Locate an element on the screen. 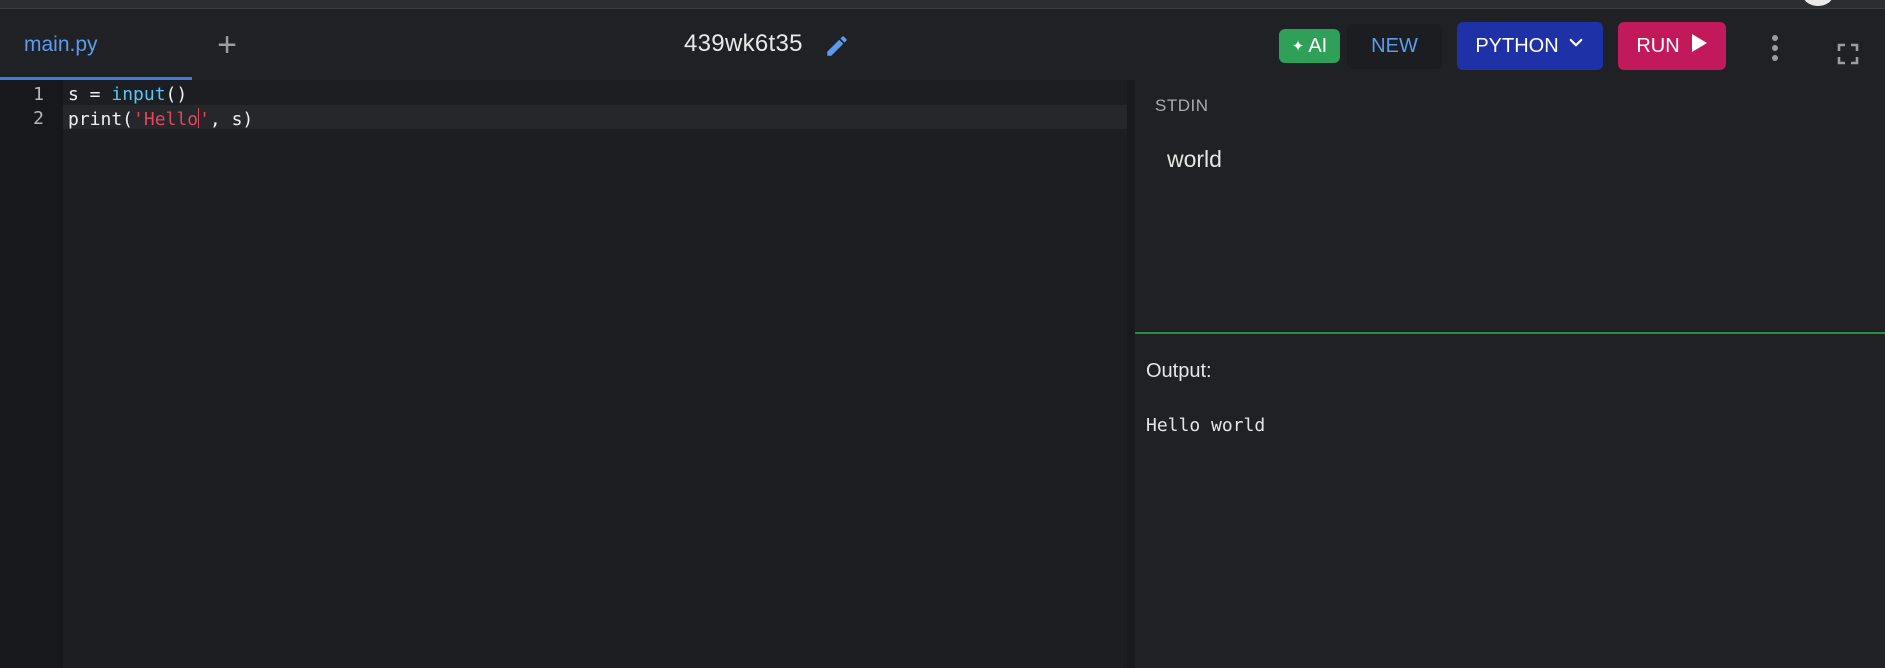 The image size is (1885, 668). sparkles-icon: ✦ is located at coordinates (1298, 46).